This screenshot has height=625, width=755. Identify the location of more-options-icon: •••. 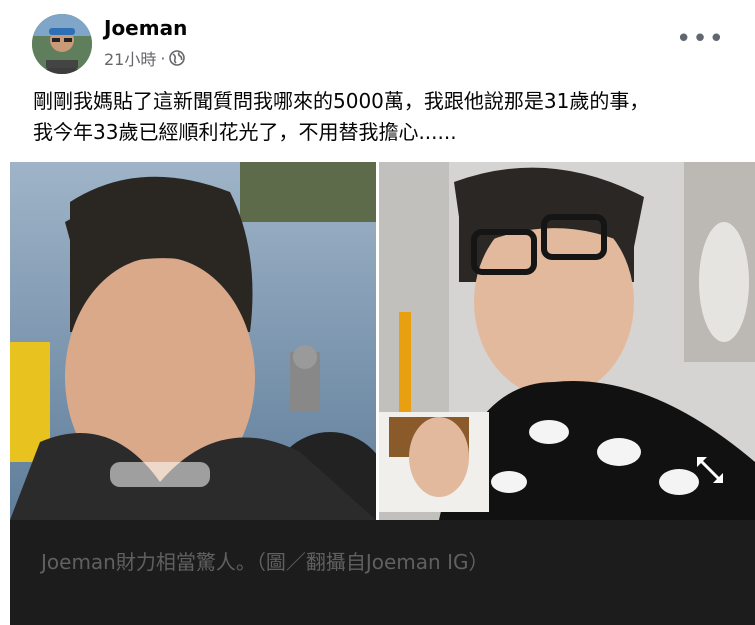
(700, 39).